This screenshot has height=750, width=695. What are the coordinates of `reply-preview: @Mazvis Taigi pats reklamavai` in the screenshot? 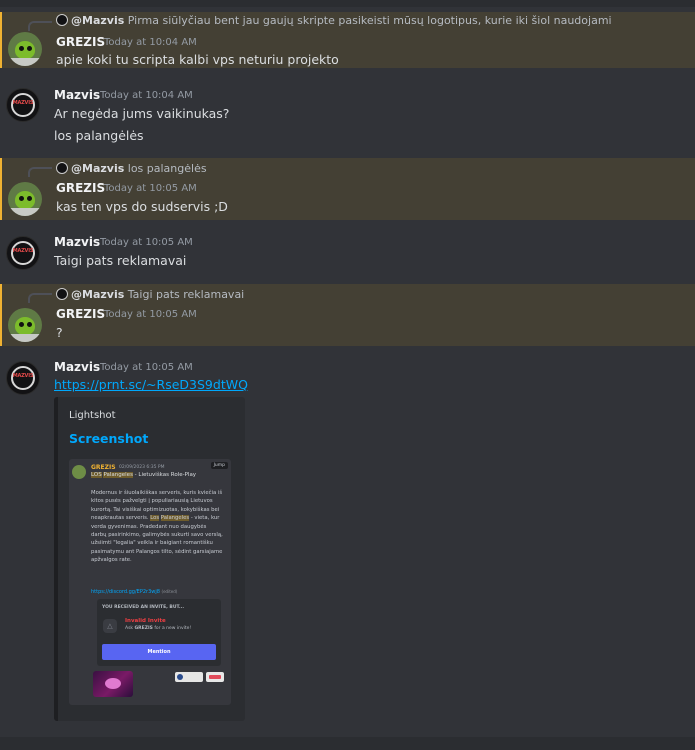 It's located at (150, 294).